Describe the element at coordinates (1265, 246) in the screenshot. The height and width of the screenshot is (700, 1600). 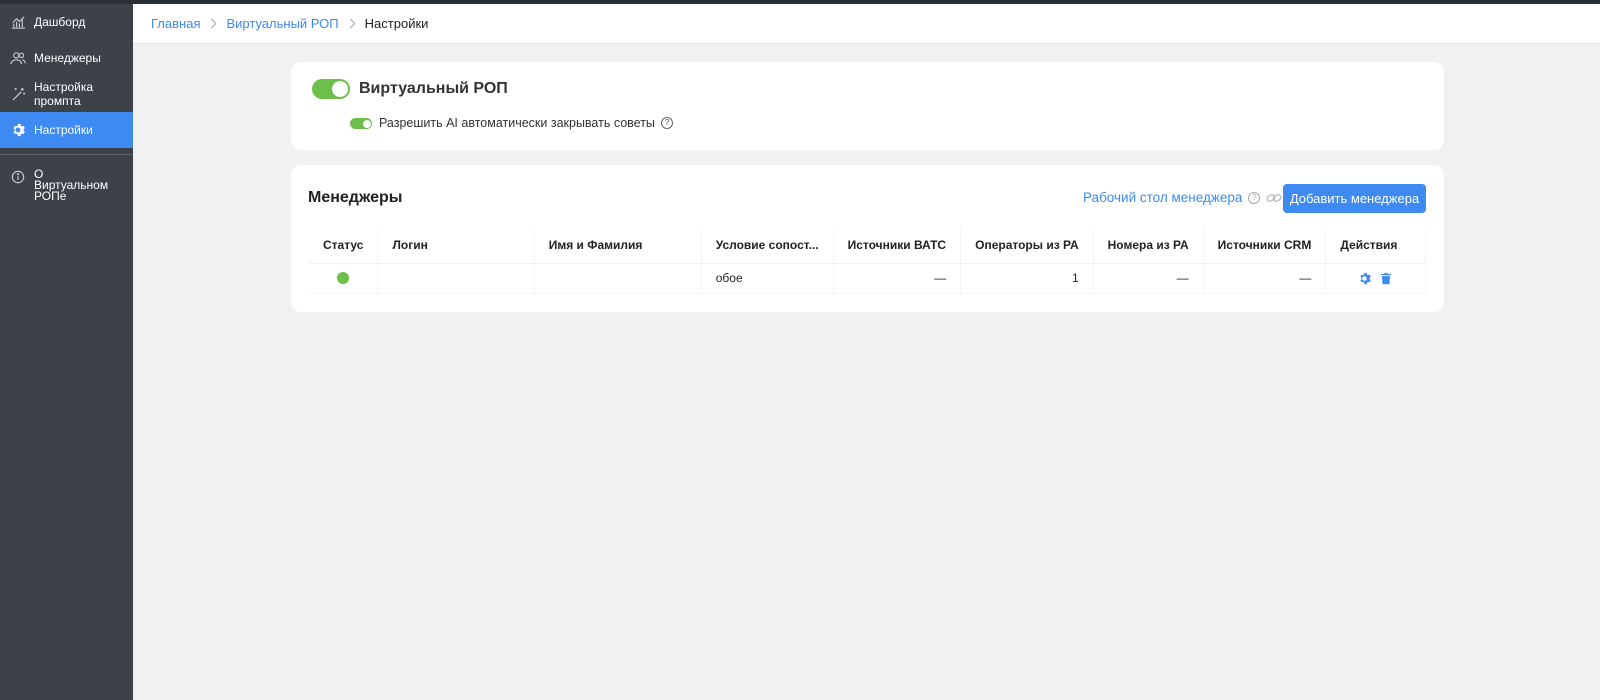
I see `column-header-crm-sources: Источники CRM` at that location.